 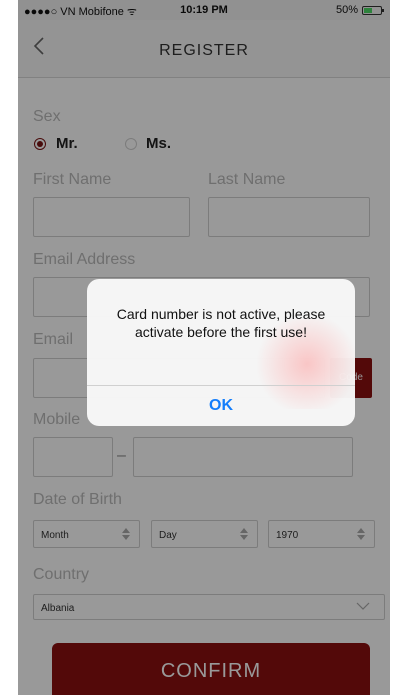 I want to click on left-margin, so click(x=9, y=347).